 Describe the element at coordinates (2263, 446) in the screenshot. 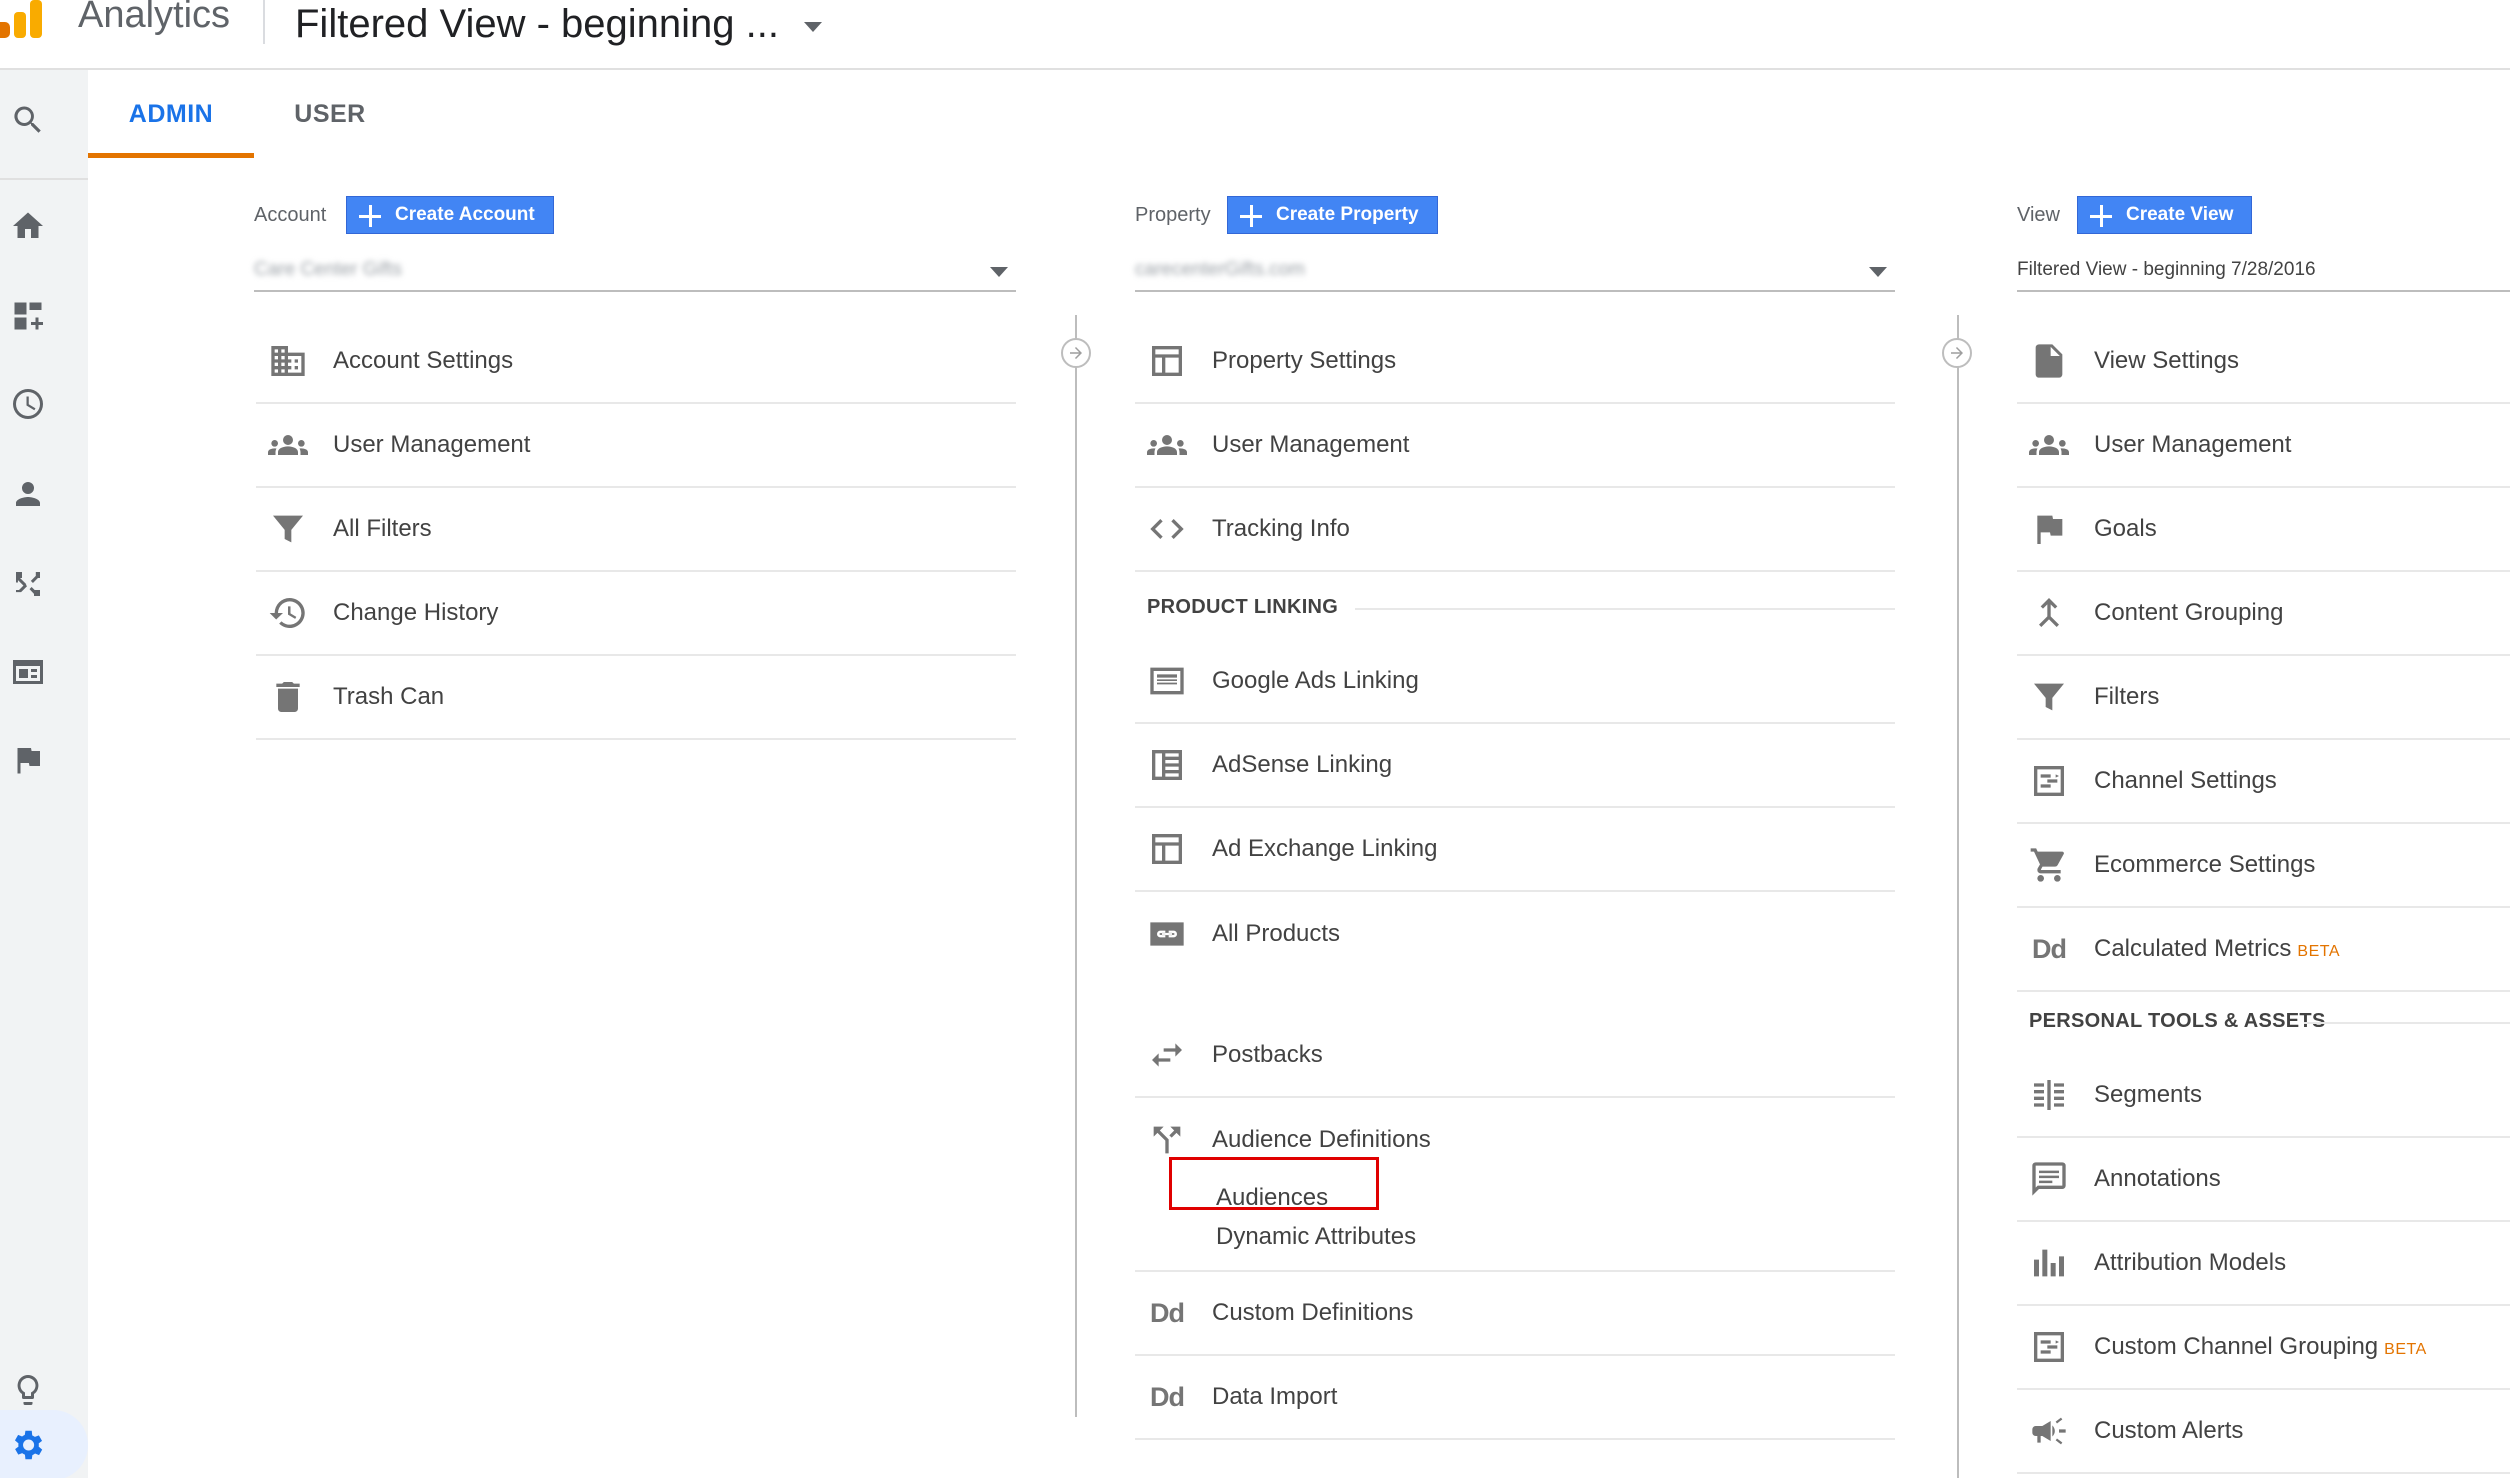

I see `menu-view-user-management: User Management` at that location.